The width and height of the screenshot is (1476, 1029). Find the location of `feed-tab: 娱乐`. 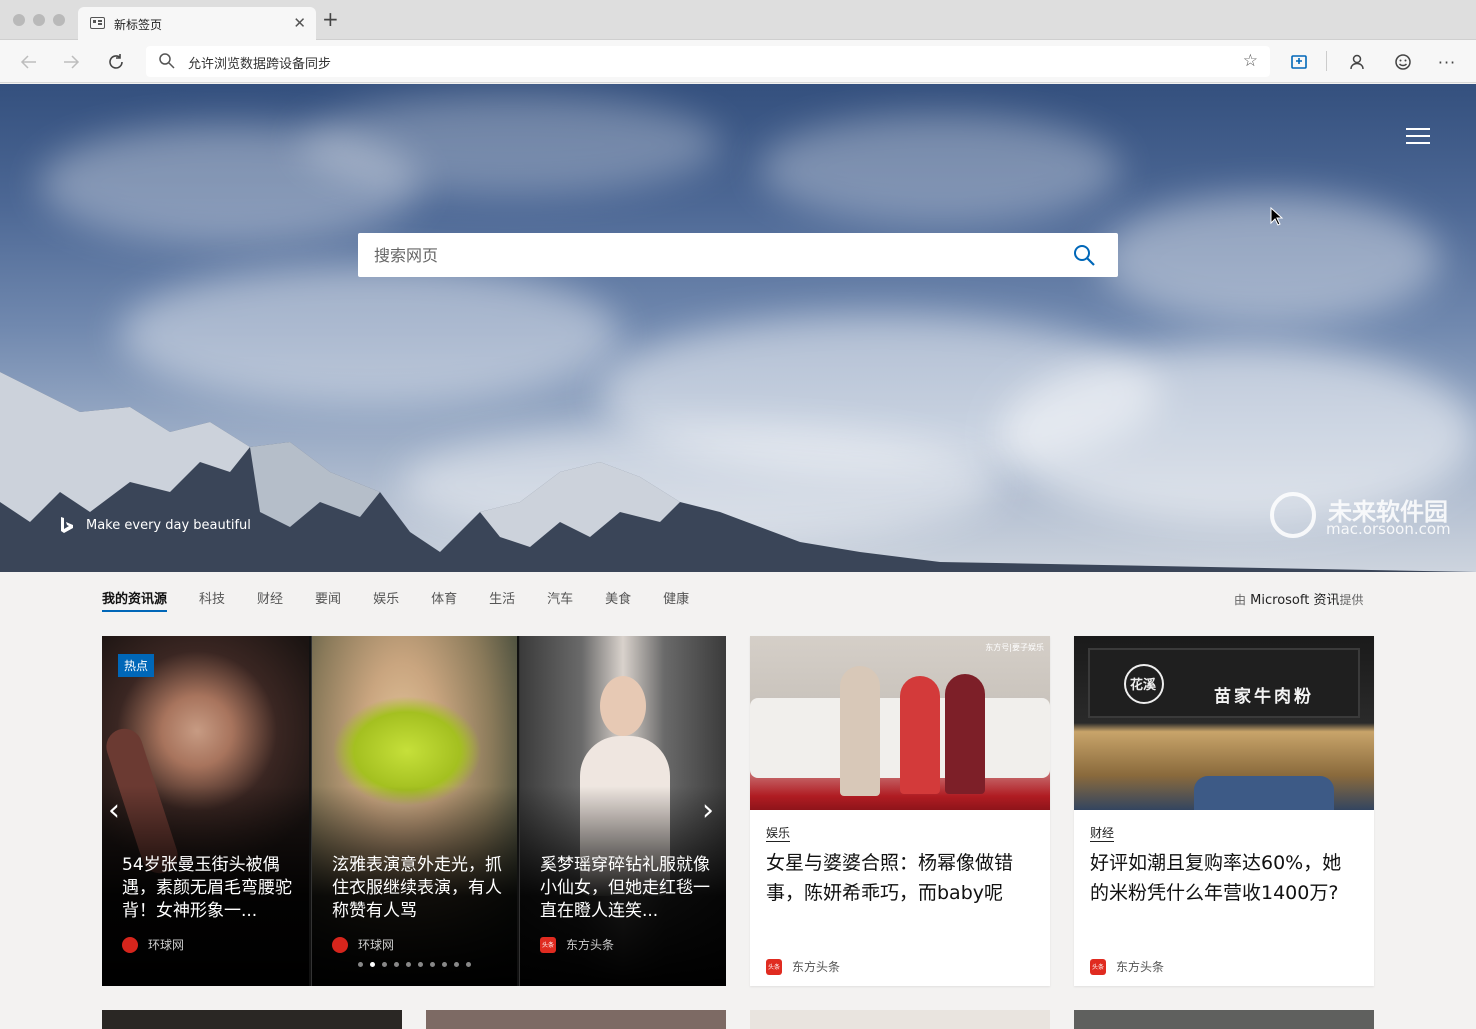

feed-tab: 娱乐 is located at coordinates (386, 600).